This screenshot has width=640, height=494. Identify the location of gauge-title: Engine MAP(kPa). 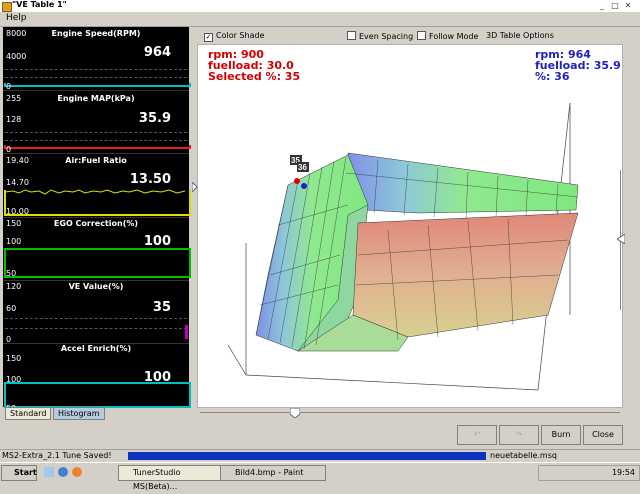
(96, 98).